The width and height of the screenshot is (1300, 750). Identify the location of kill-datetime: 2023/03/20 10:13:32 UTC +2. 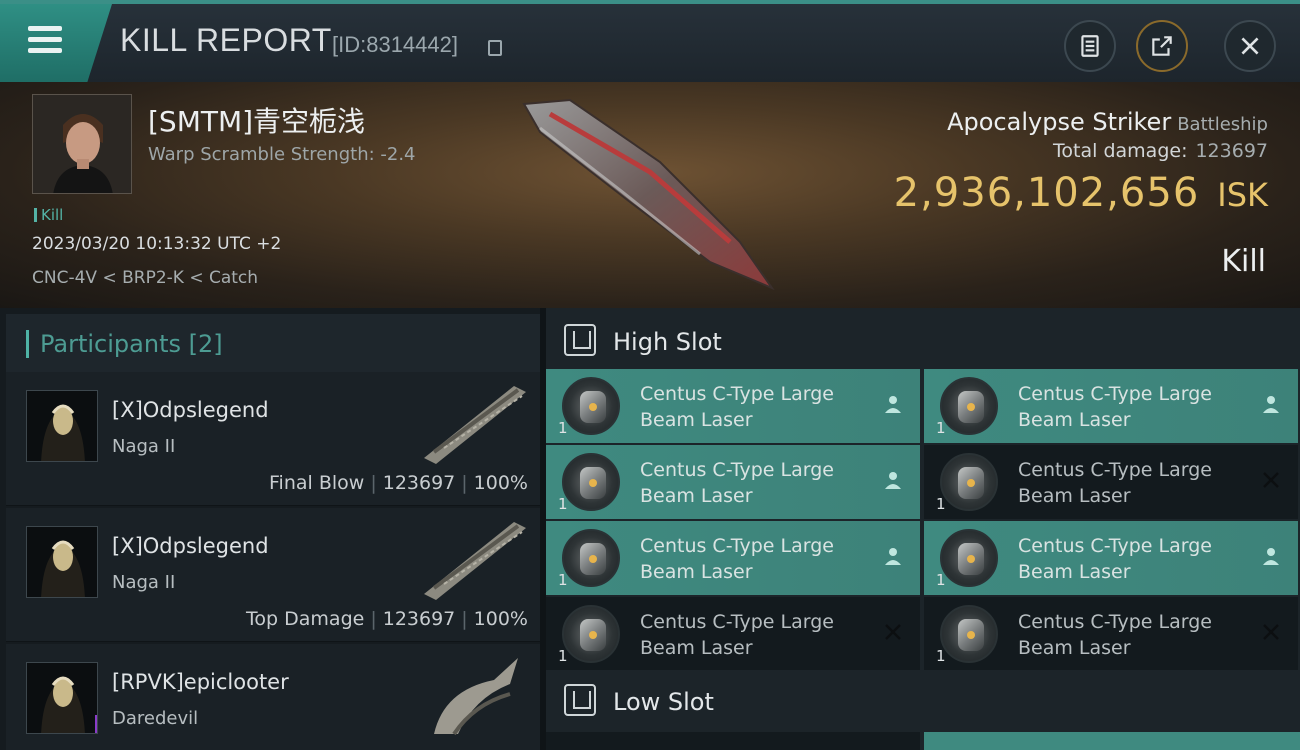
(157, 244).